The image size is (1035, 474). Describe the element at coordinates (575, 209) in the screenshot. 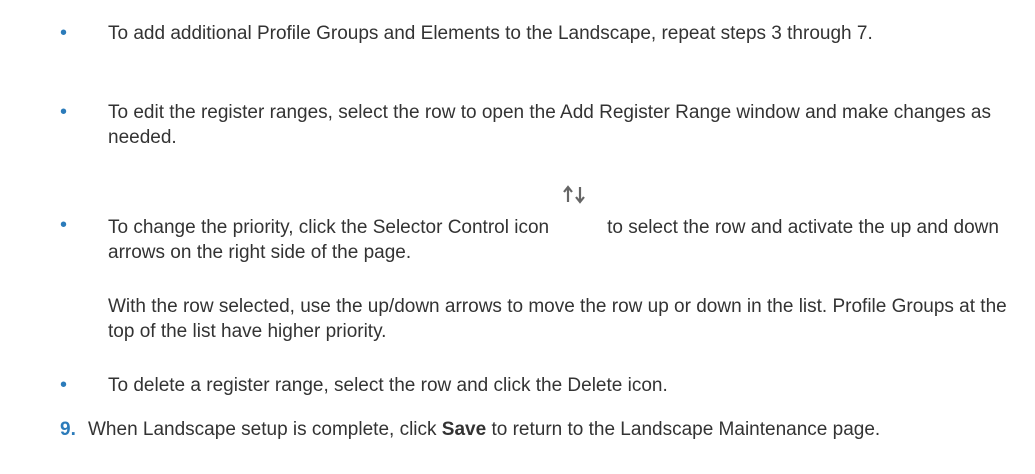

I see `up-down-arrows-icon` at that location.